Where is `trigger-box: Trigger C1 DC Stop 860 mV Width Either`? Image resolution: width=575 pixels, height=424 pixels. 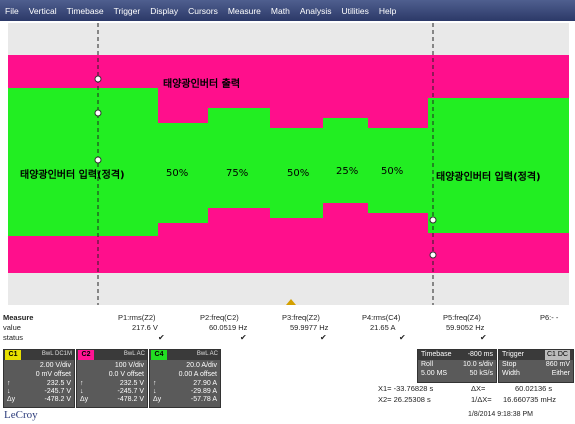 trigger-box: Trigger C1 DC Stop 860 mV Width Either is located at coordinates (536, 366).